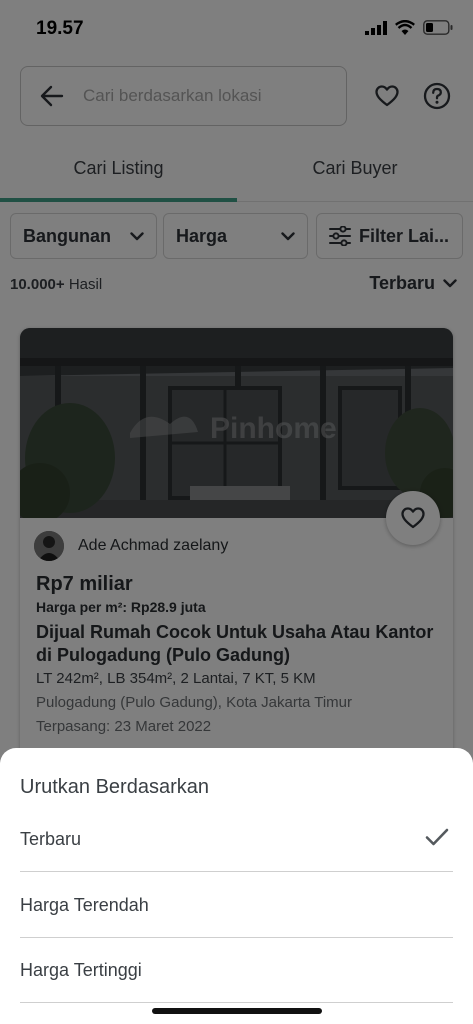 This screenshot has width=473, height=1024. Describe the element at coordinates (236, 970) in the screenshot. I see `sort-option-highest-price: Harga Tertinggi` at that location.